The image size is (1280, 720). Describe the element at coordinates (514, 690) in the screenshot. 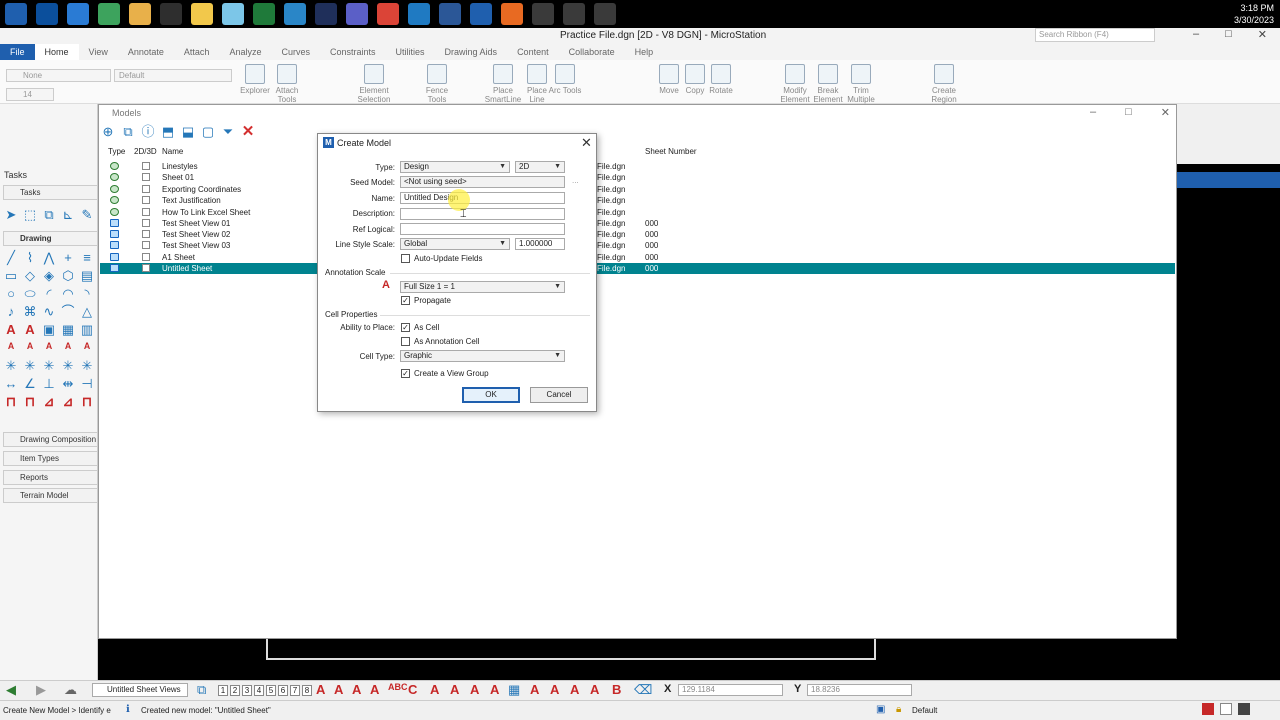

I see `grid-icon: ▦` at that location.